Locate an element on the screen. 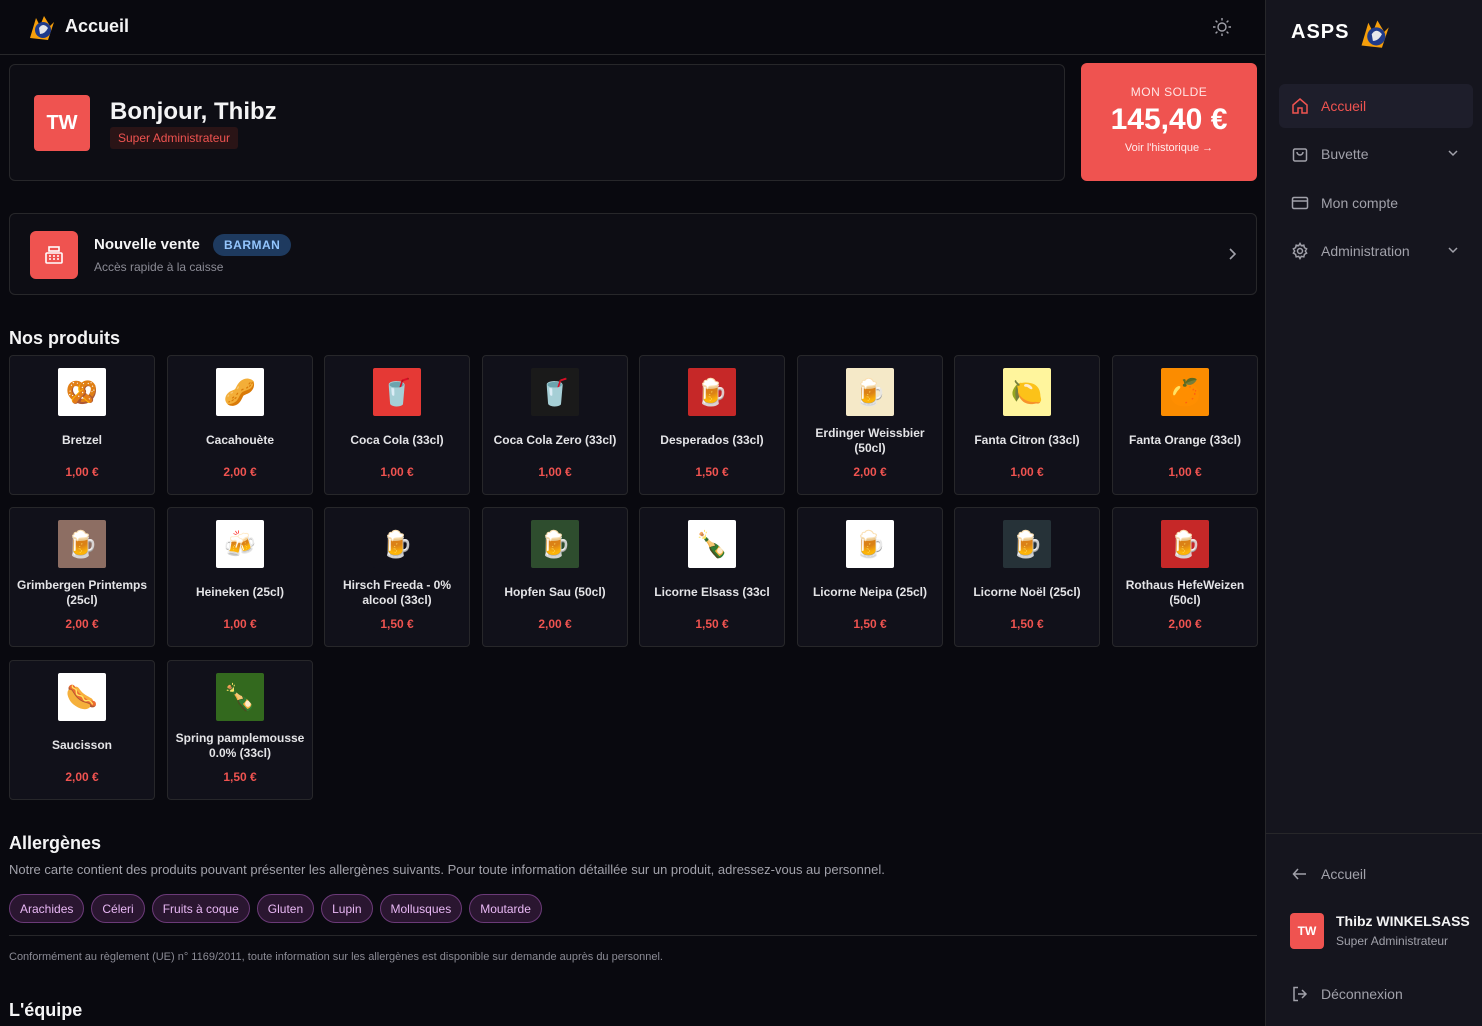 The width and height of the screenshot is (1482, 1026). logout-icon is located at coordinates (1300, 994).